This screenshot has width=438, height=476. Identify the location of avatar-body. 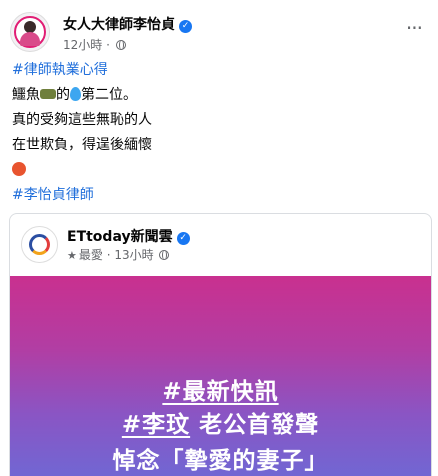
(30, 39).